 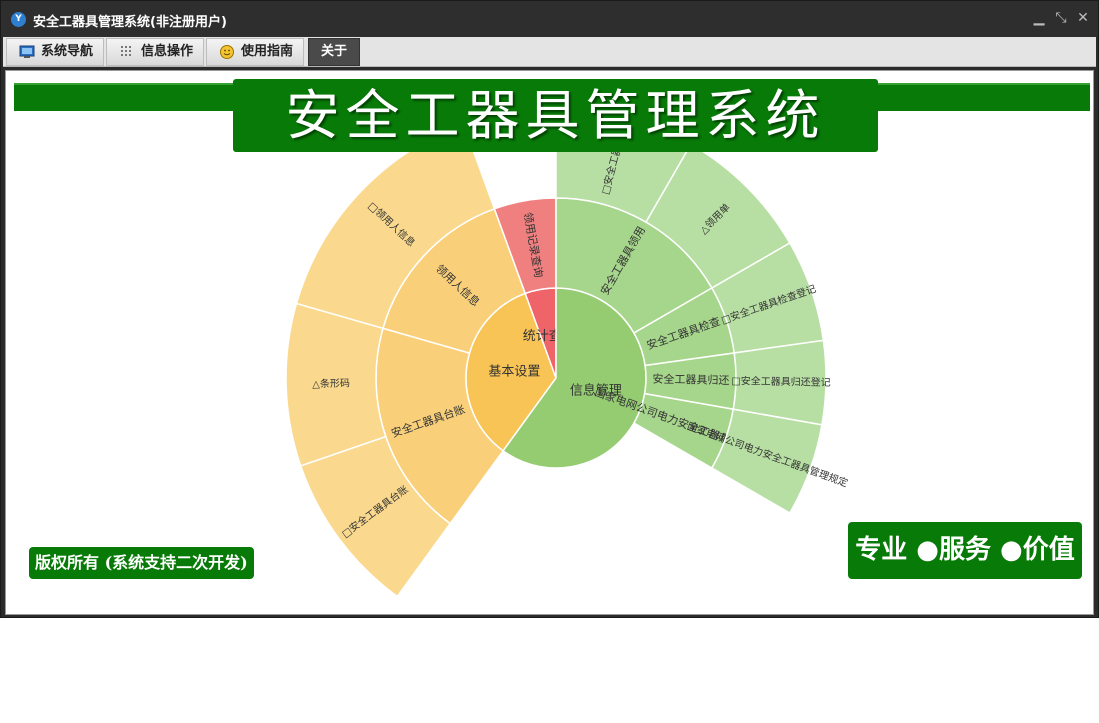 I want to click on tab-label: 关于, so click(x=334, y=51).